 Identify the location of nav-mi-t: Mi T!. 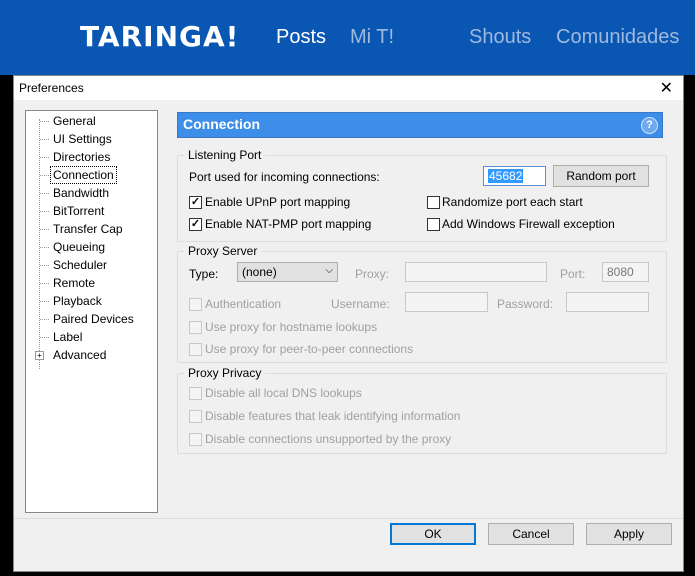
(372, 37).